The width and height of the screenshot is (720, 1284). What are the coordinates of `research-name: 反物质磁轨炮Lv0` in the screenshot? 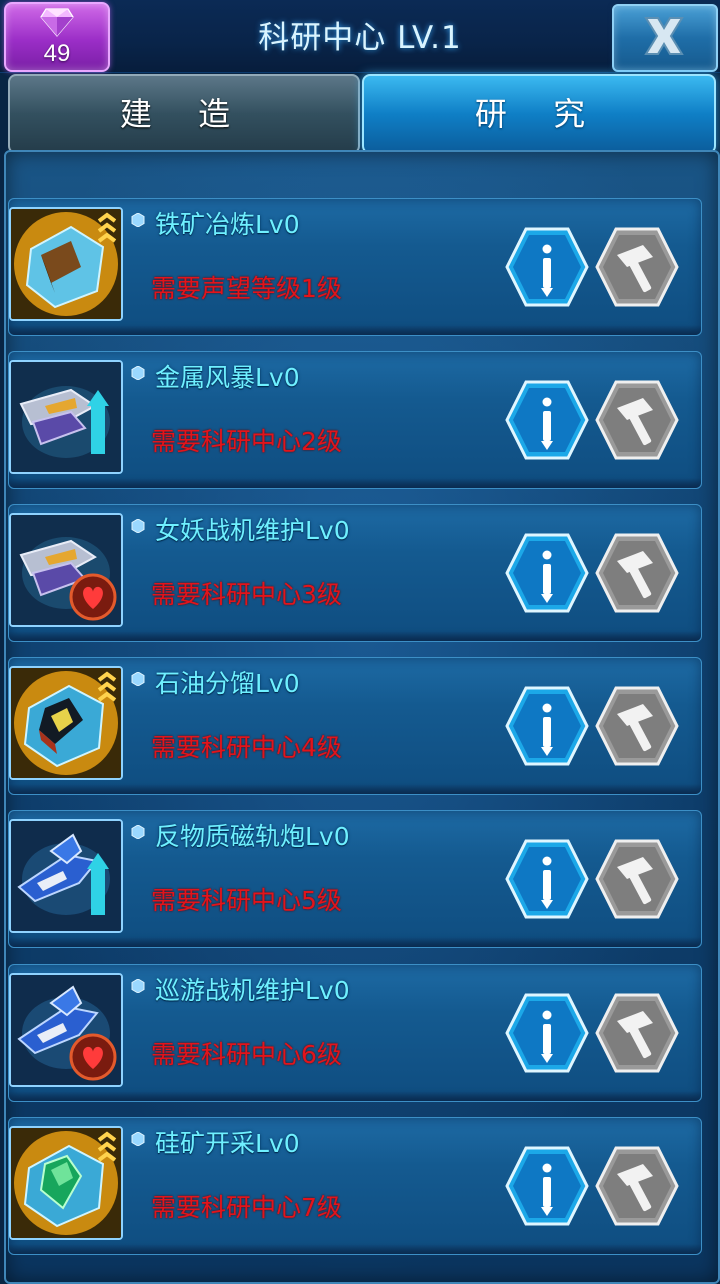 It's located at (252, 836).